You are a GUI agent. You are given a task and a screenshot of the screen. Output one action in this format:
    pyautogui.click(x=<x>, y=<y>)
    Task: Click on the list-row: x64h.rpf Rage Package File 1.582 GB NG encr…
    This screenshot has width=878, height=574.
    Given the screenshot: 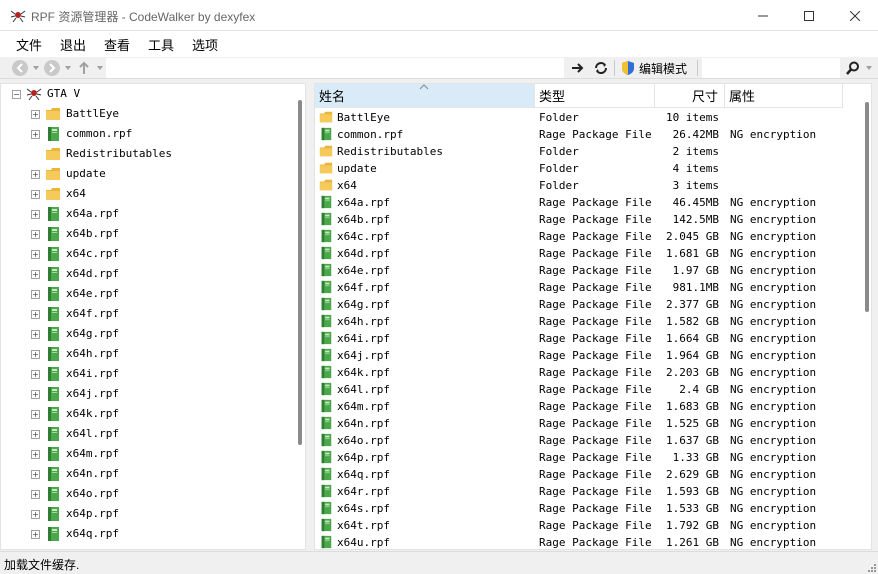 What is the action you would take?
    pyautogui.click(x=585, y=321)
    